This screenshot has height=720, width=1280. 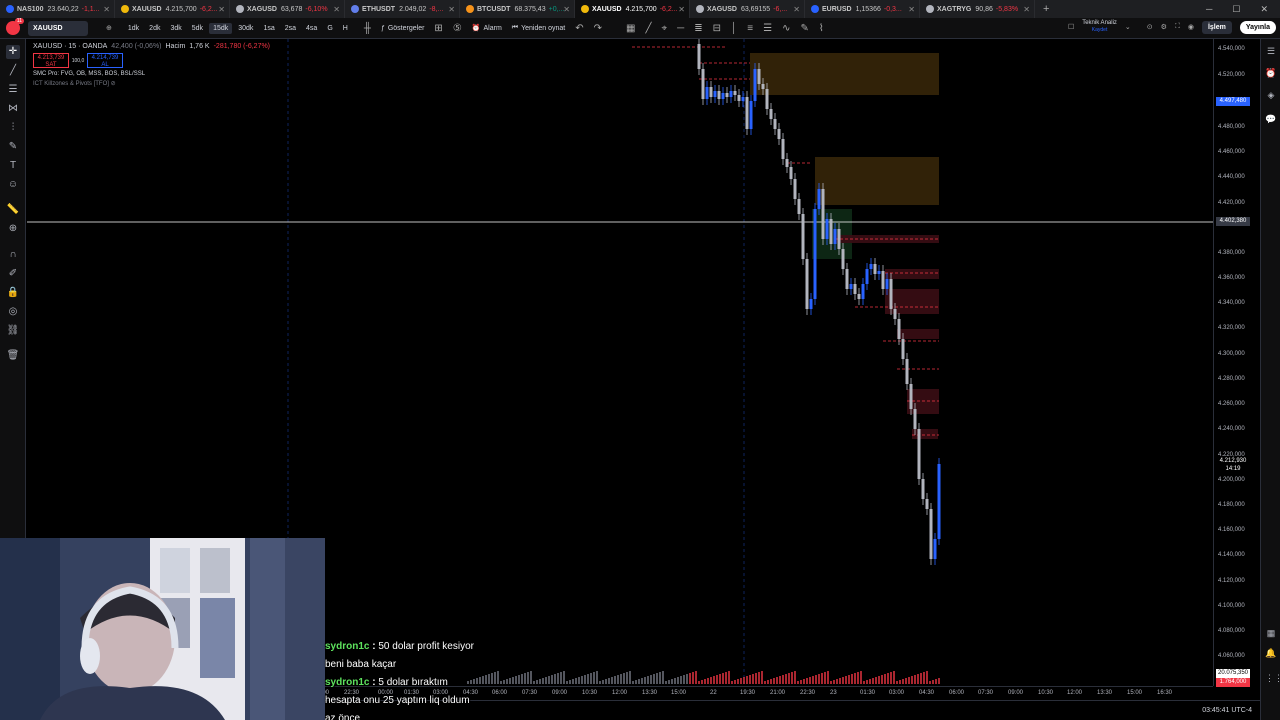 I want to click on candle-type-icon: ╫, so click(x=367, y=28).